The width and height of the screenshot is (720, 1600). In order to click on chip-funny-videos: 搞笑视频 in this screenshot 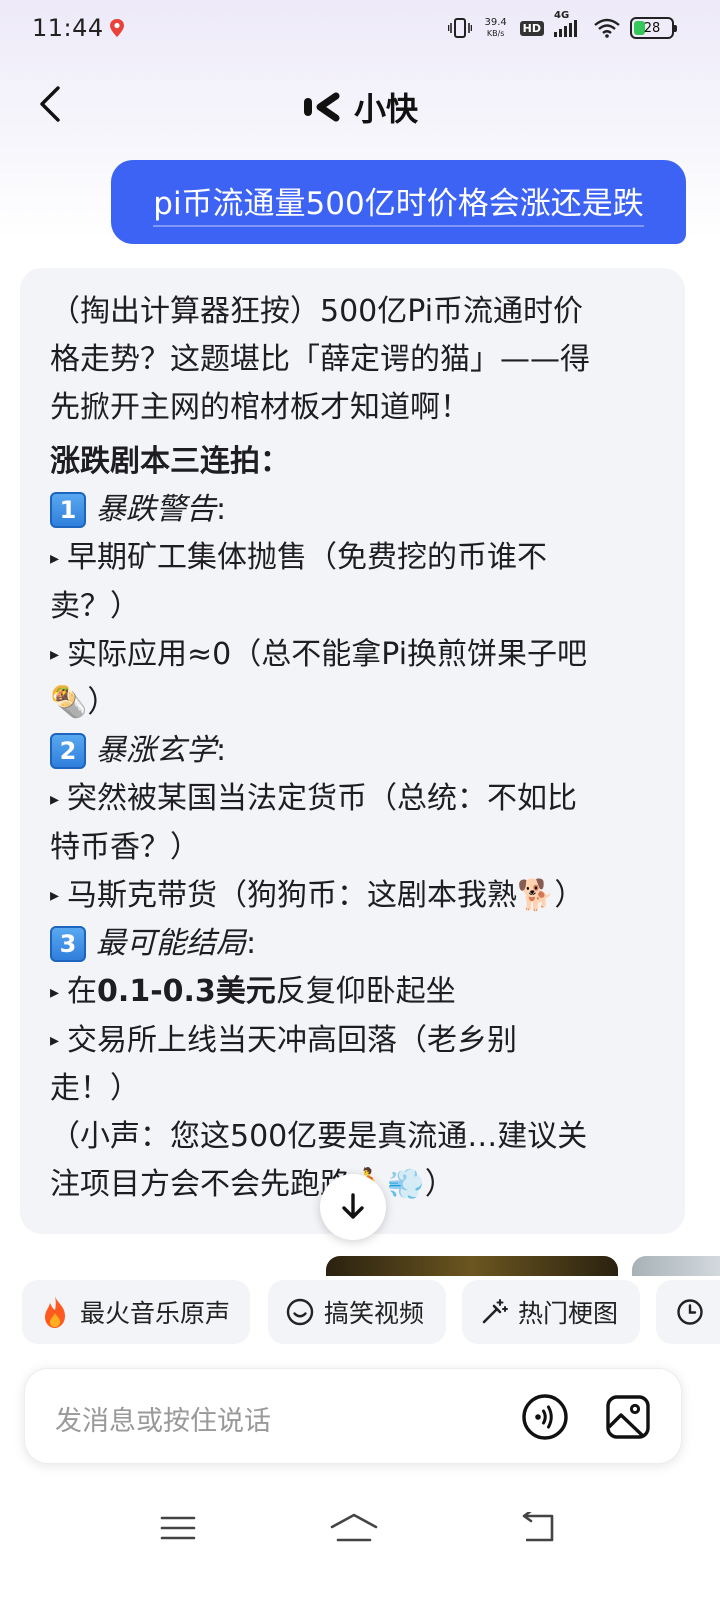, I will do `click(357, 1312)`.